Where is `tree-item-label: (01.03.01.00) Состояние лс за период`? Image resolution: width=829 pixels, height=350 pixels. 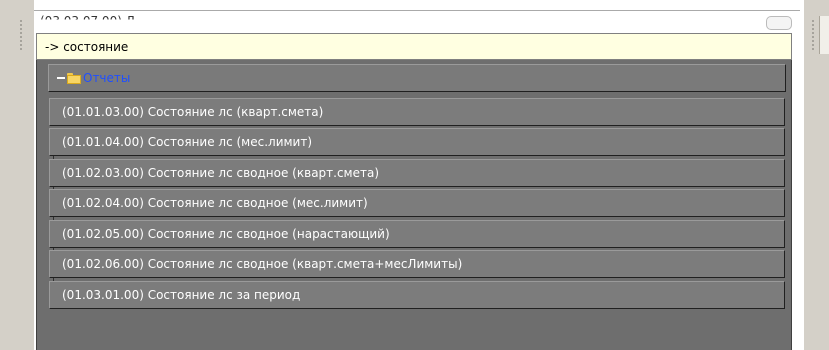 tree-item-label: (01.03.01.00) Состояние лс за период is located at coordinates (181, 295).